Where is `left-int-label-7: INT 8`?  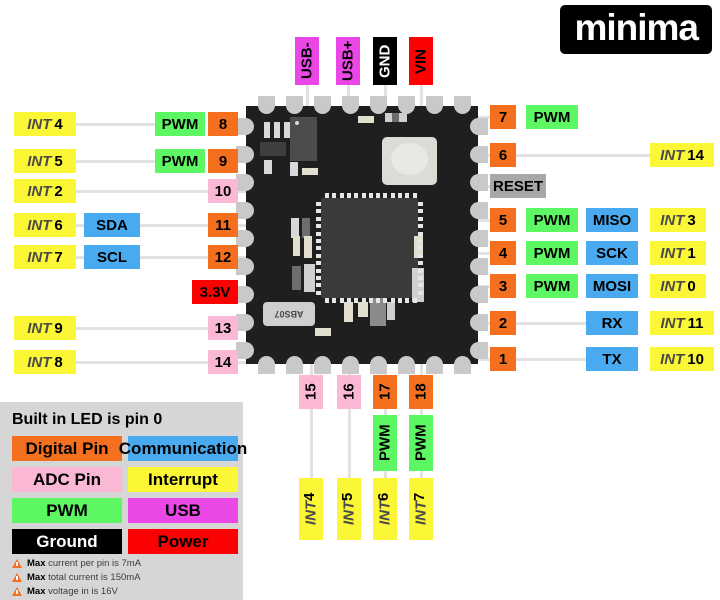 left-int-label-7: INT 8 is located at coordinates (45, 362).